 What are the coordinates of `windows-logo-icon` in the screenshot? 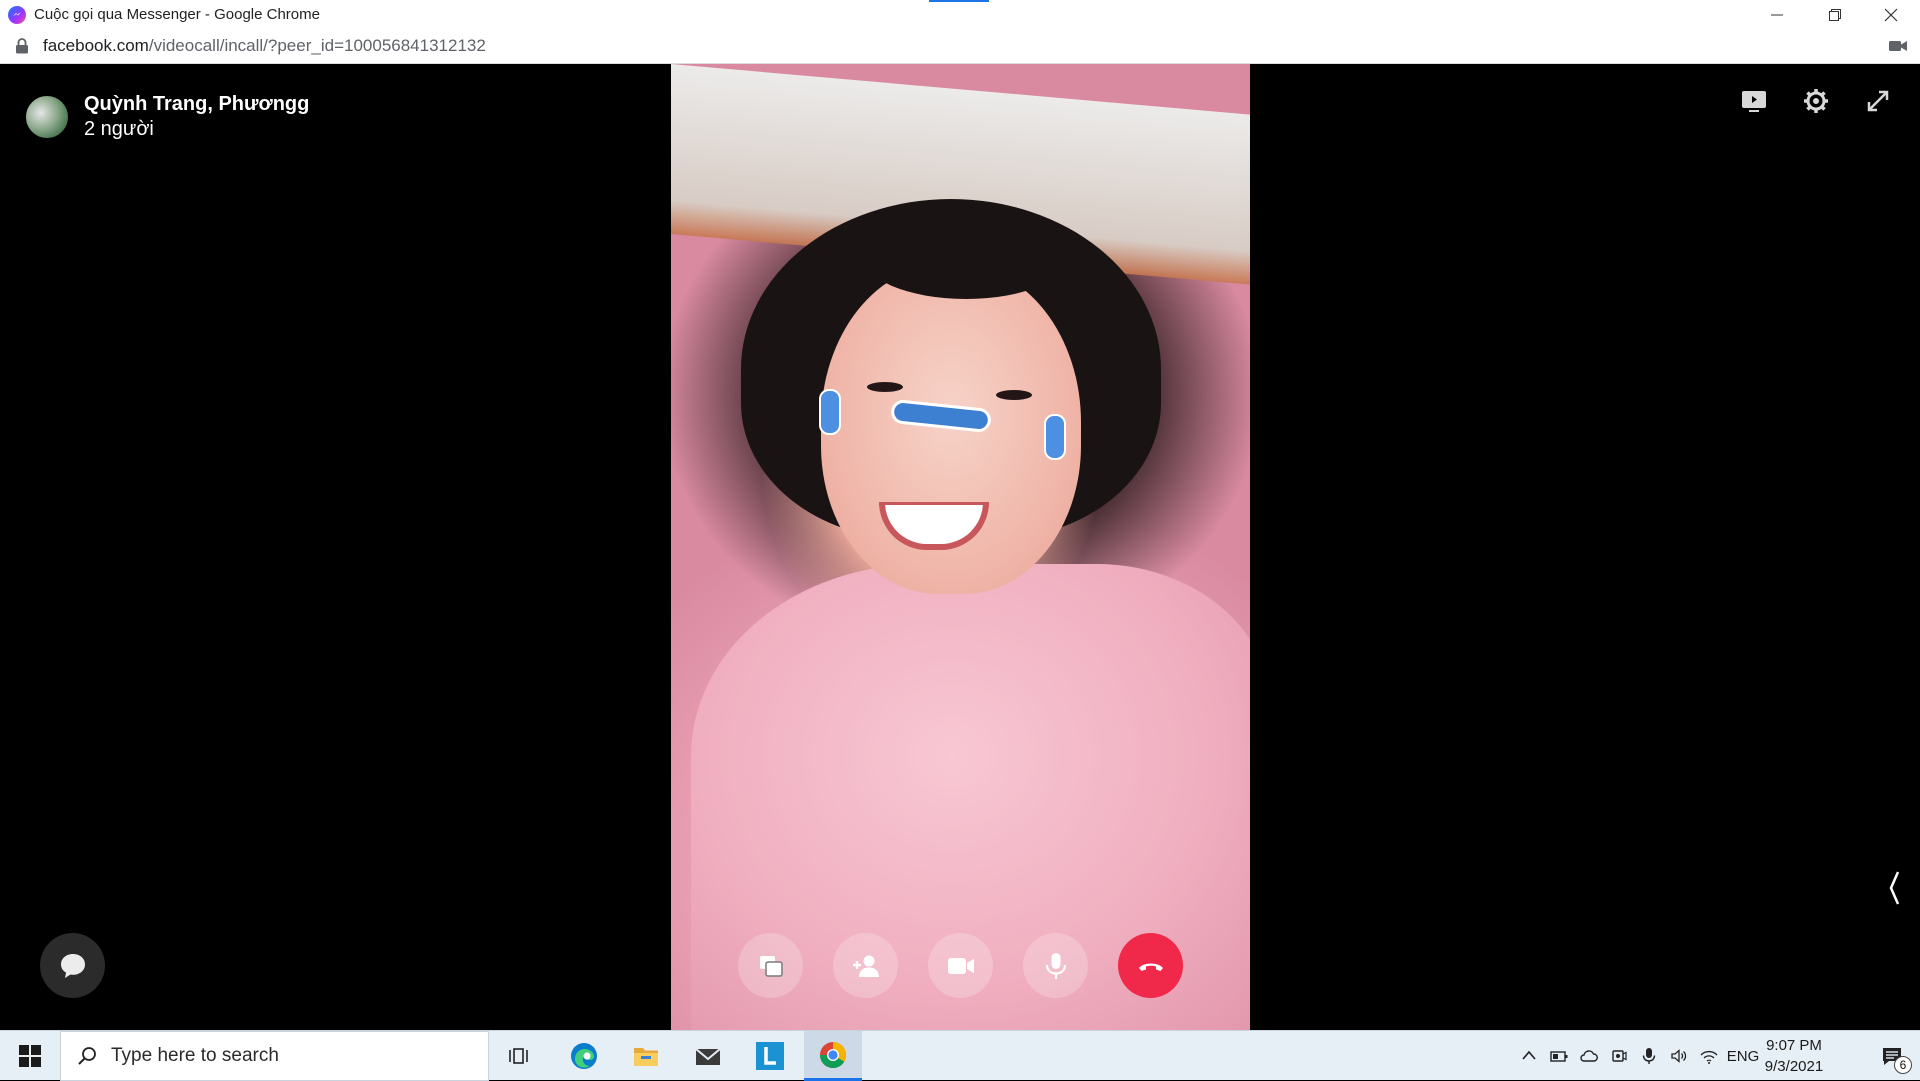 It's located at (30, 1056).